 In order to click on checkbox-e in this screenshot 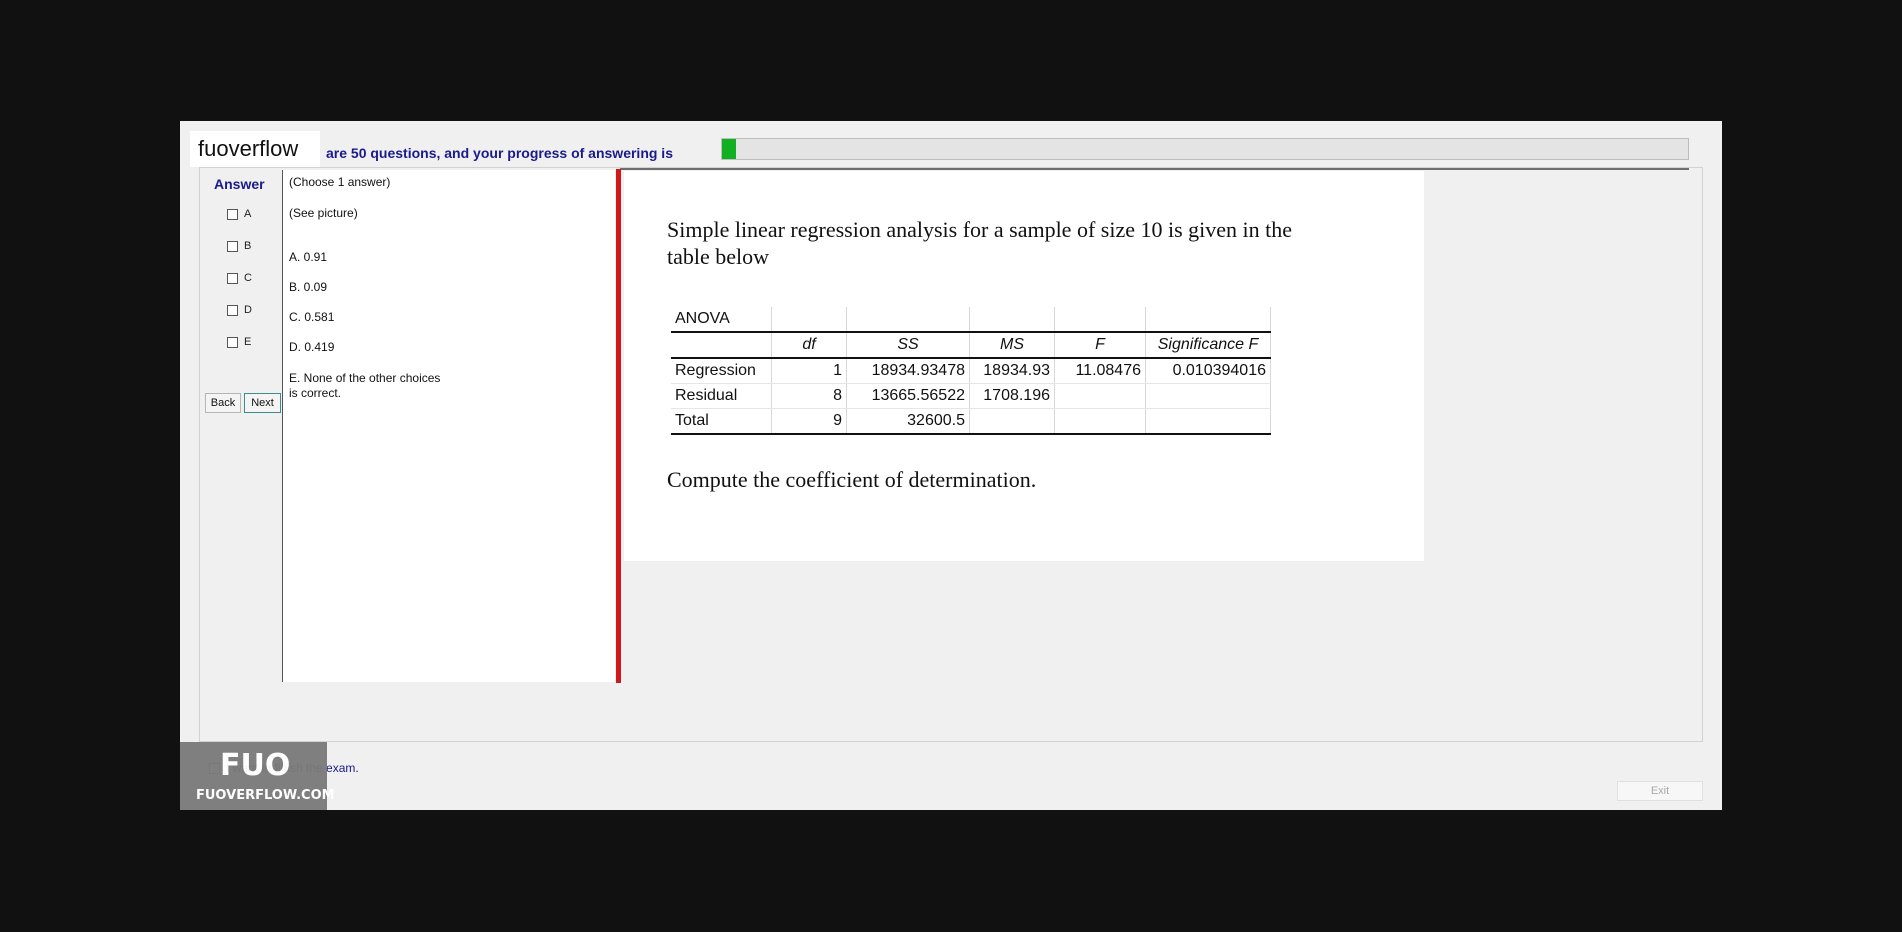, I will do `click(232, 342)`.